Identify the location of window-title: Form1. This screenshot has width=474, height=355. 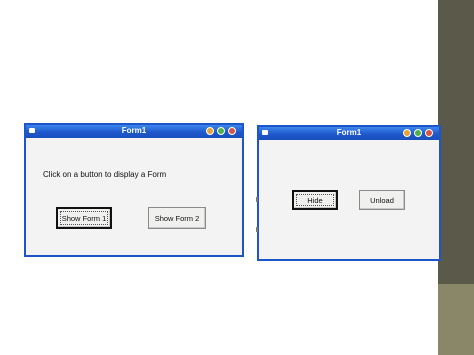
(349, 132).